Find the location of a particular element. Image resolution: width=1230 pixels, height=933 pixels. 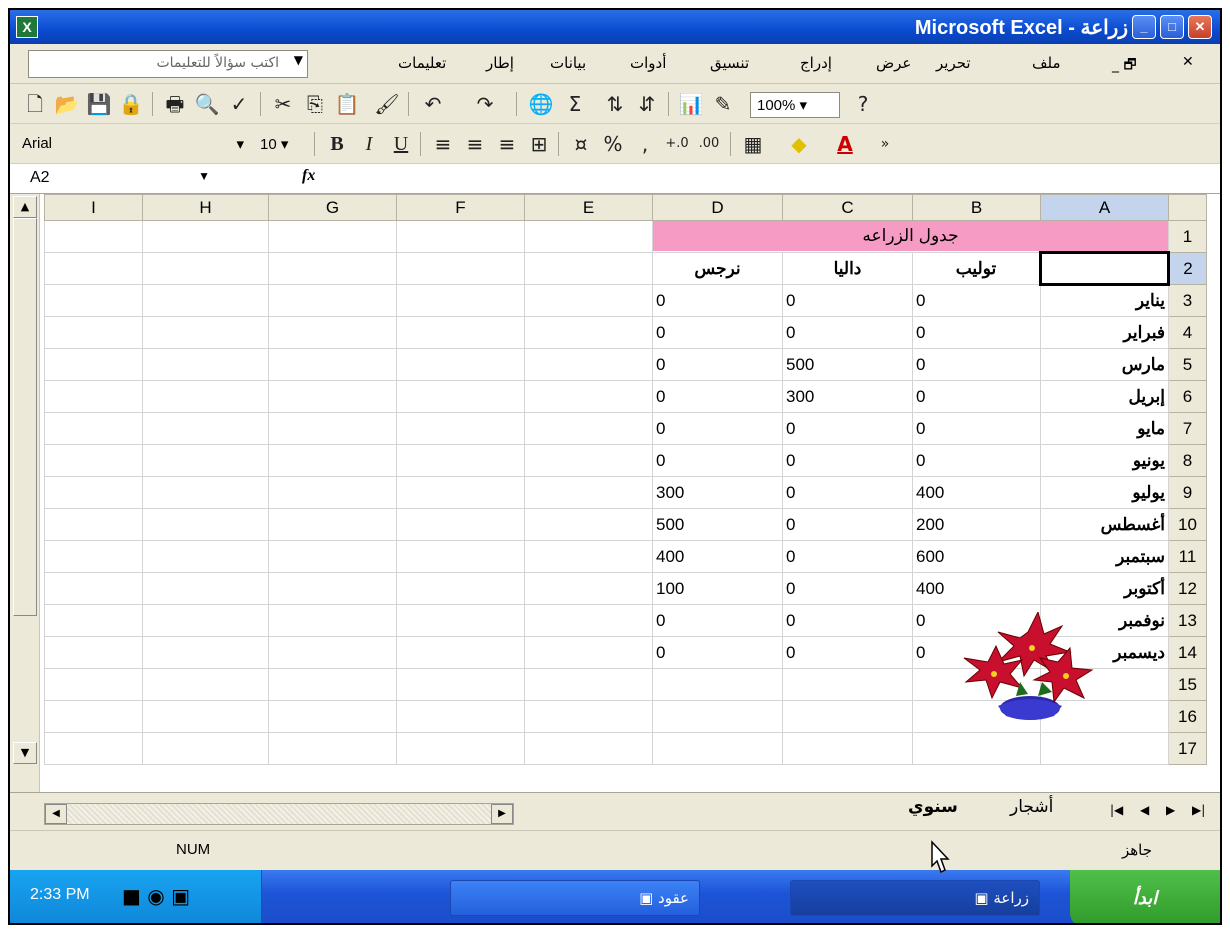

last-sheet-icon: ▶| is located at coordinates (1198, 810).